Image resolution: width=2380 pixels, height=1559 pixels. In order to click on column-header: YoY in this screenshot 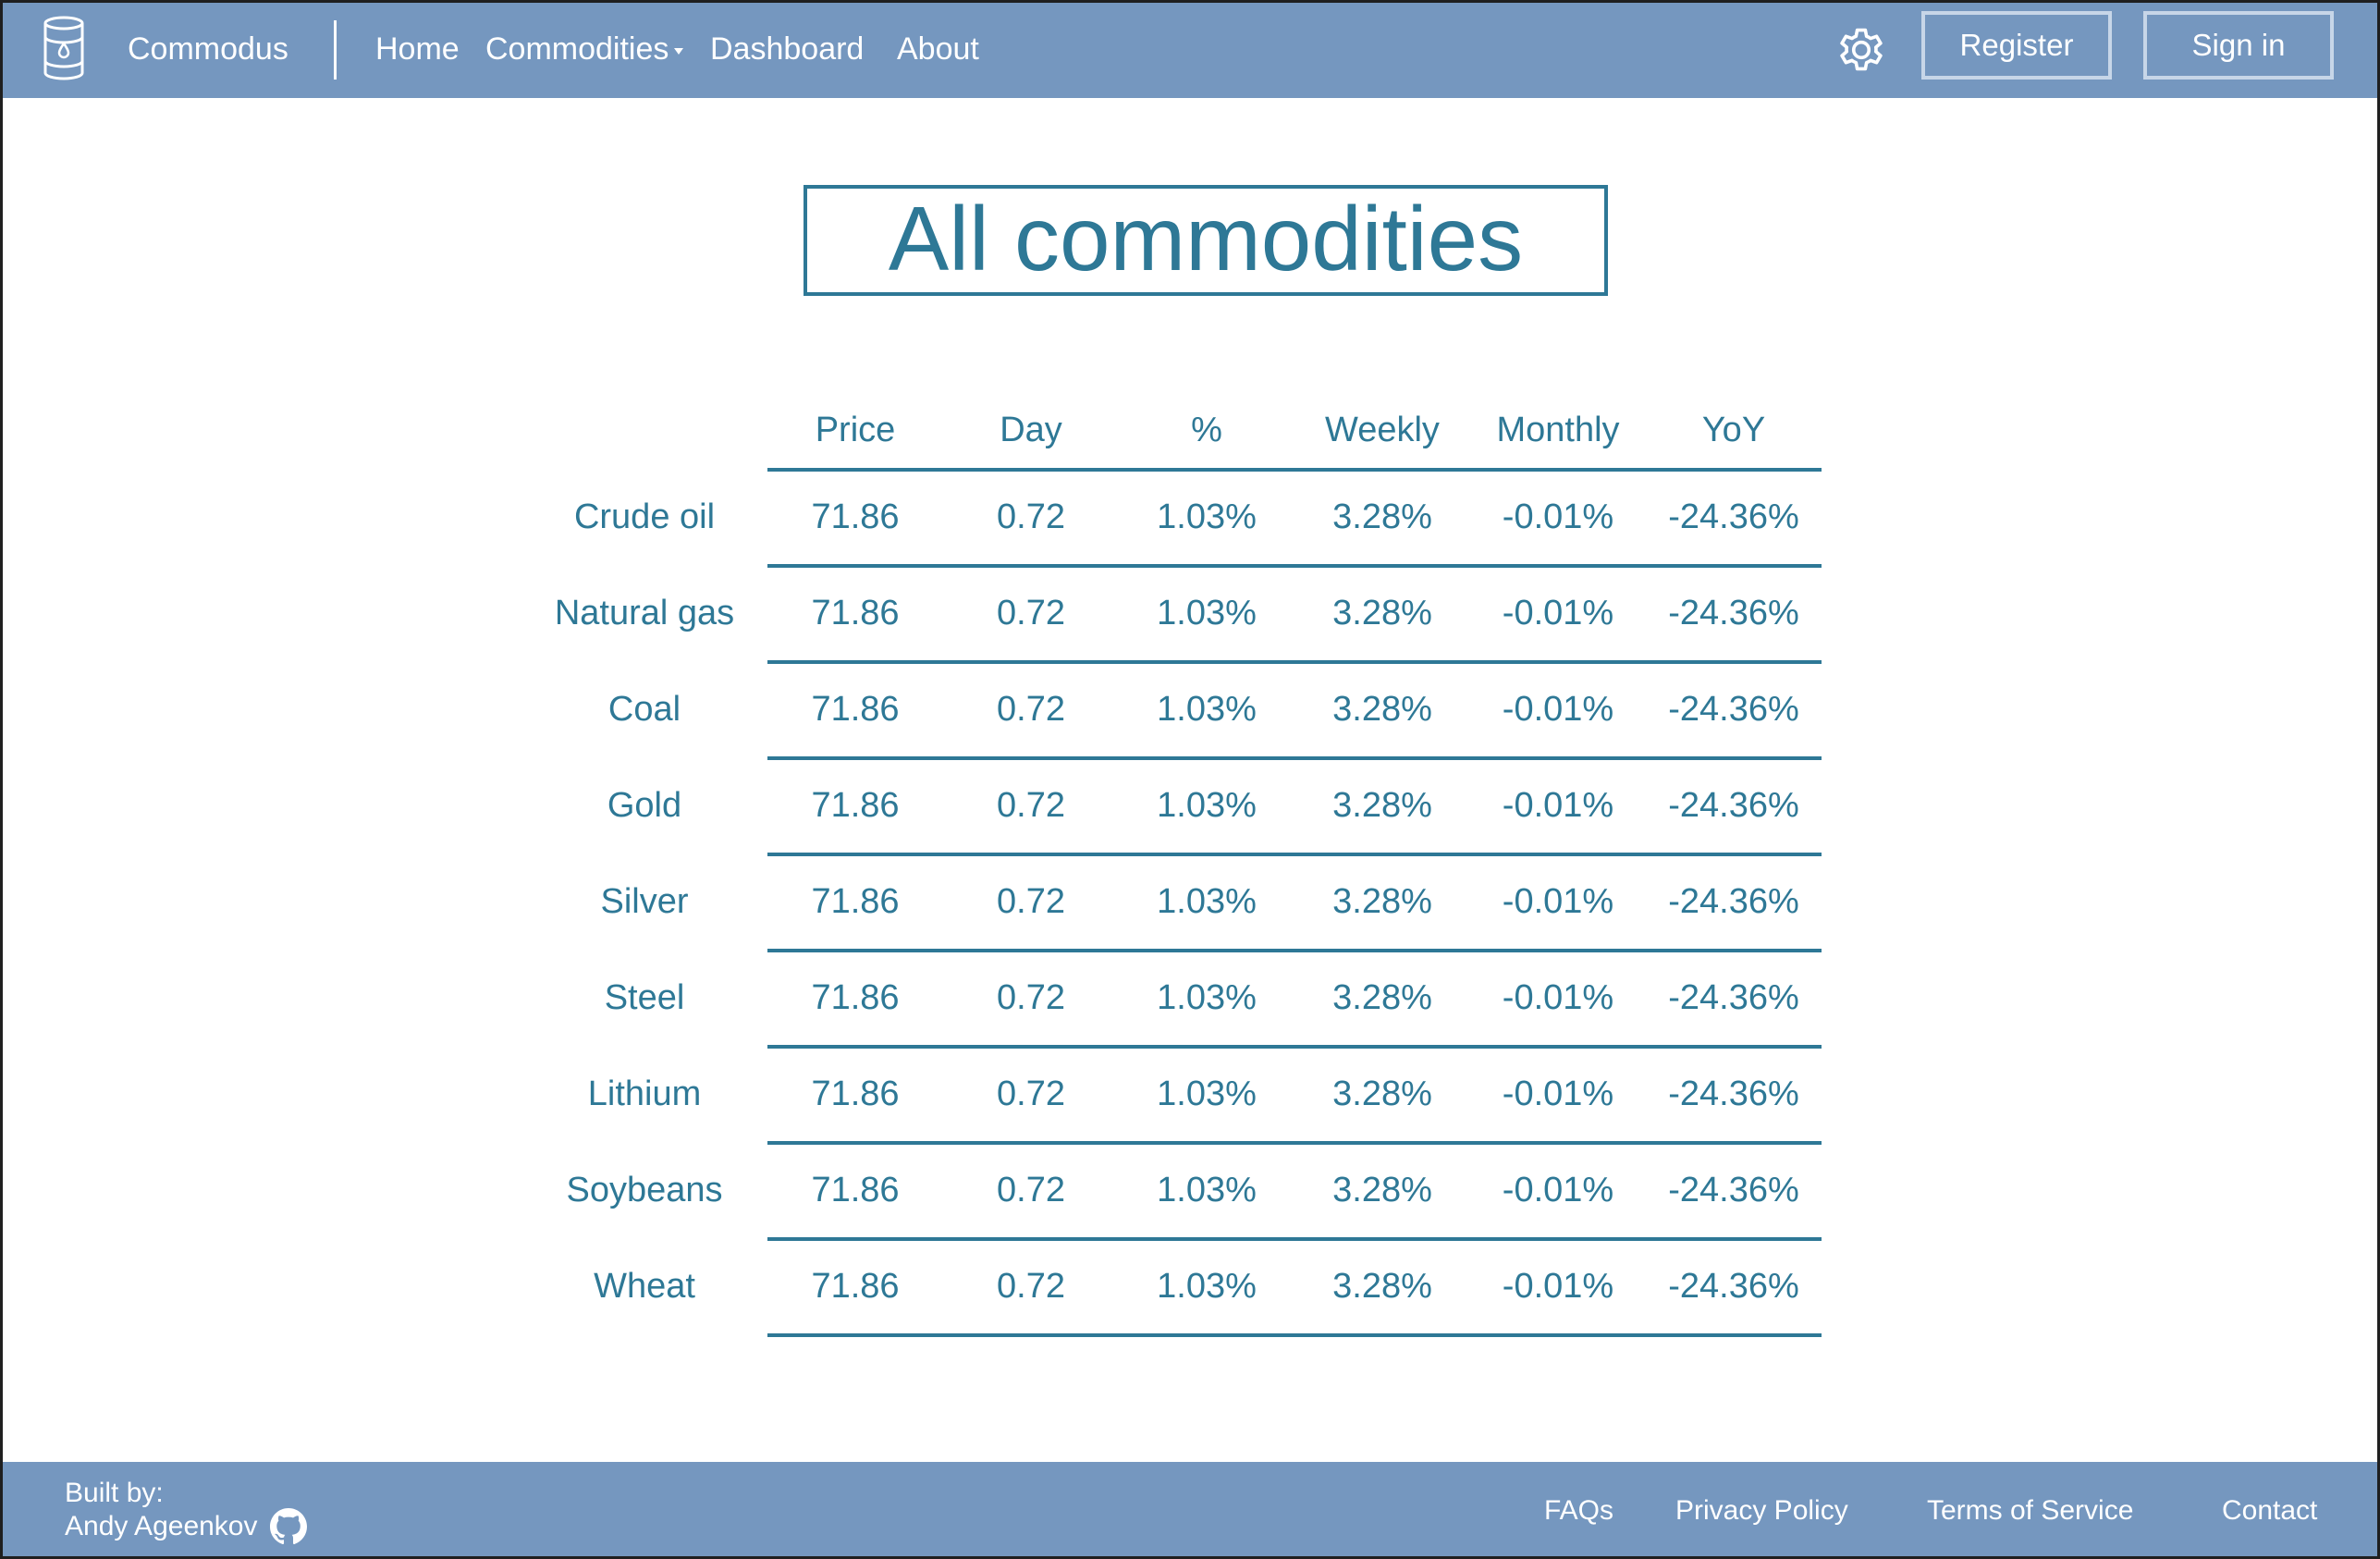, I will do `click(1734, 430)`.